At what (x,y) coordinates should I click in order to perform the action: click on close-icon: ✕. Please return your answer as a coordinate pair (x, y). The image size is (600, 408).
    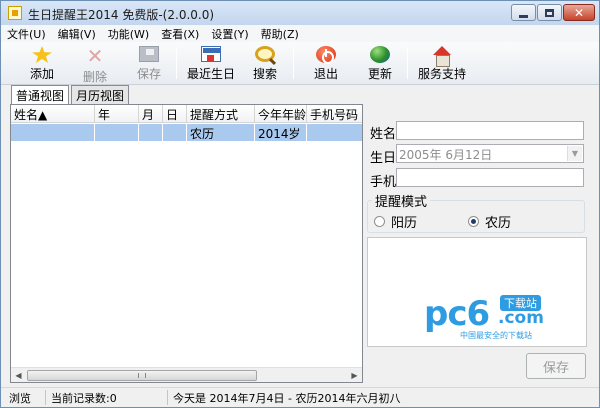
    Looking at the image, I should click on (579, 12).